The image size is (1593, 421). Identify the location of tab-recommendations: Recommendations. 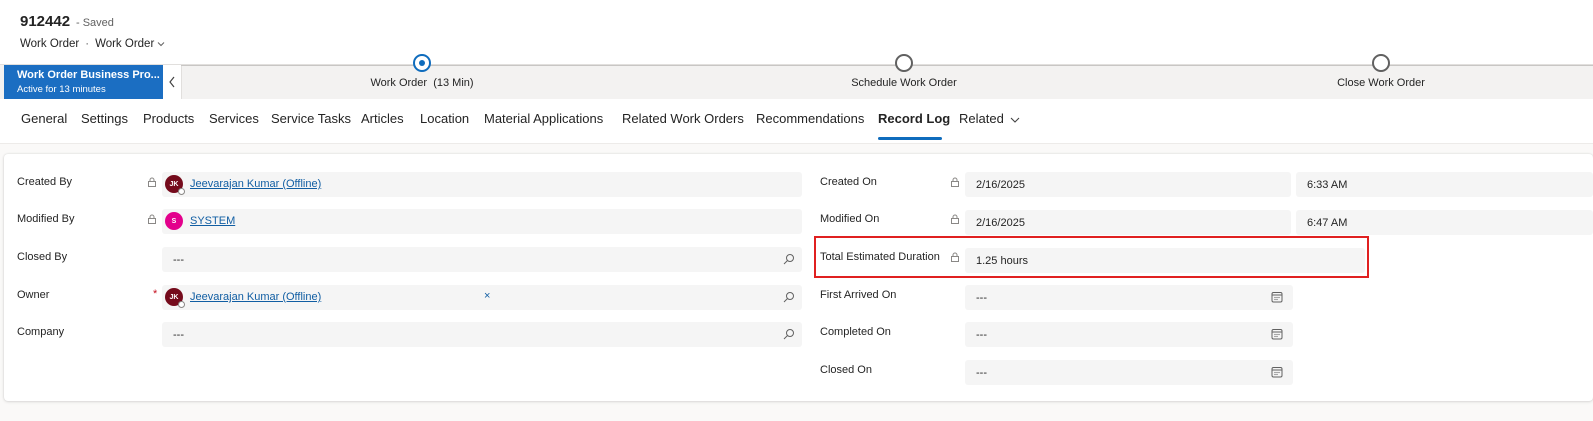
(810, 118).